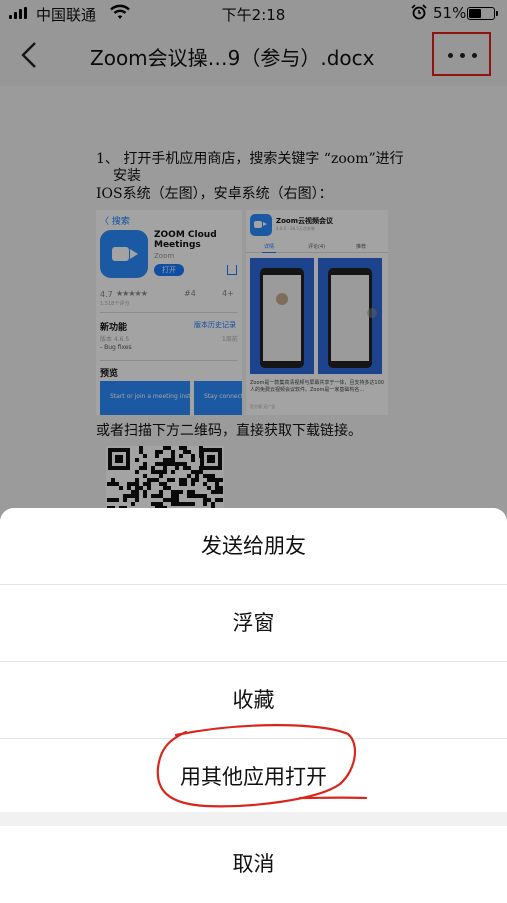  Describe the element at coordinates (253, 864) in the screenshot. I see `cancel-button: 取消` at that location.